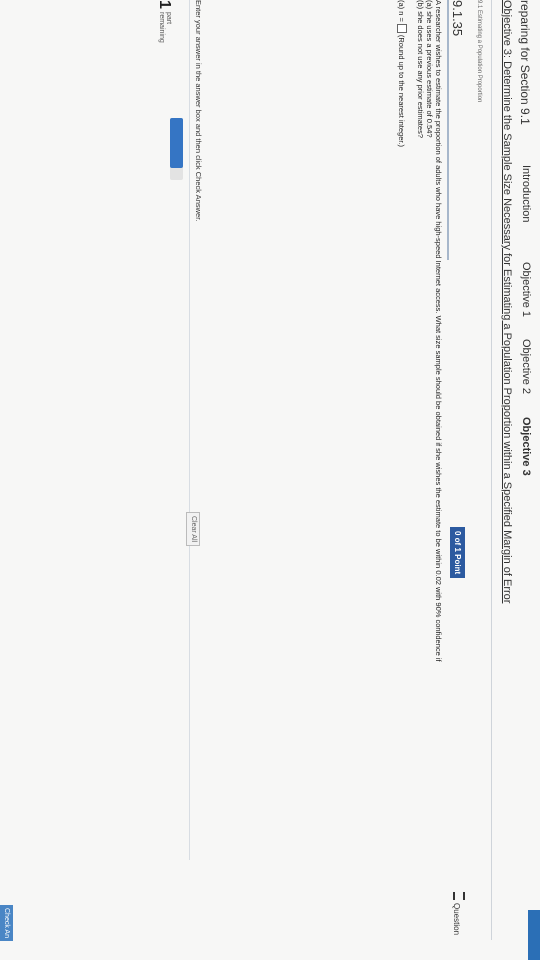 This screenshot has height=960, width=540. Describe the element at coordinates (526, 366) in the screenshot. I see `tab-objective-2: Objective 2` at that location.